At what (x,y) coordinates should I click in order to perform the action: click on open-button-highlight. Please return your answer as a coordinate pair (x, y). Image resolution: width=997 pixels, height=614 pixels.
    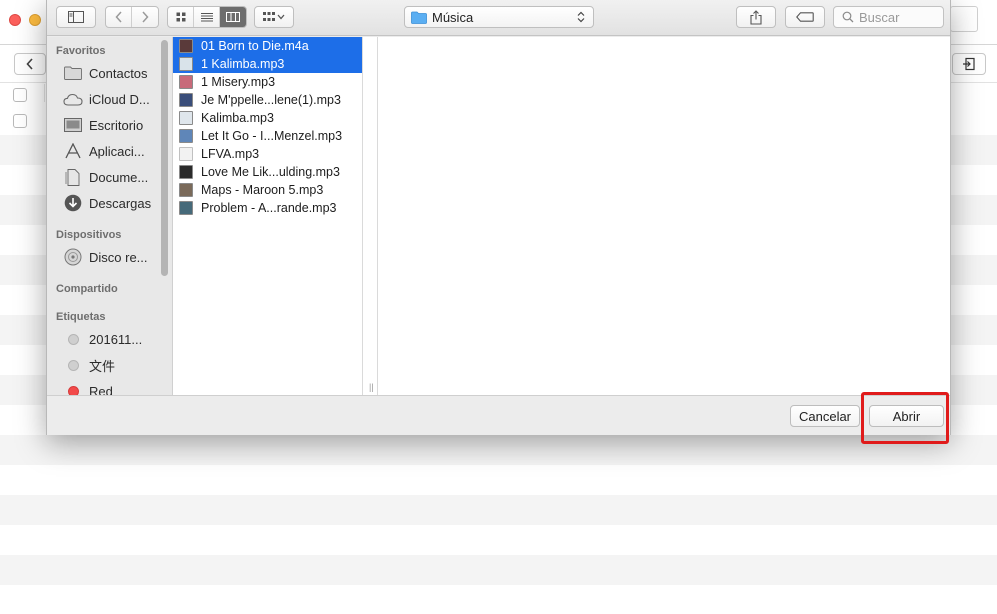
    Looking at the image, I should click on (905, 418).